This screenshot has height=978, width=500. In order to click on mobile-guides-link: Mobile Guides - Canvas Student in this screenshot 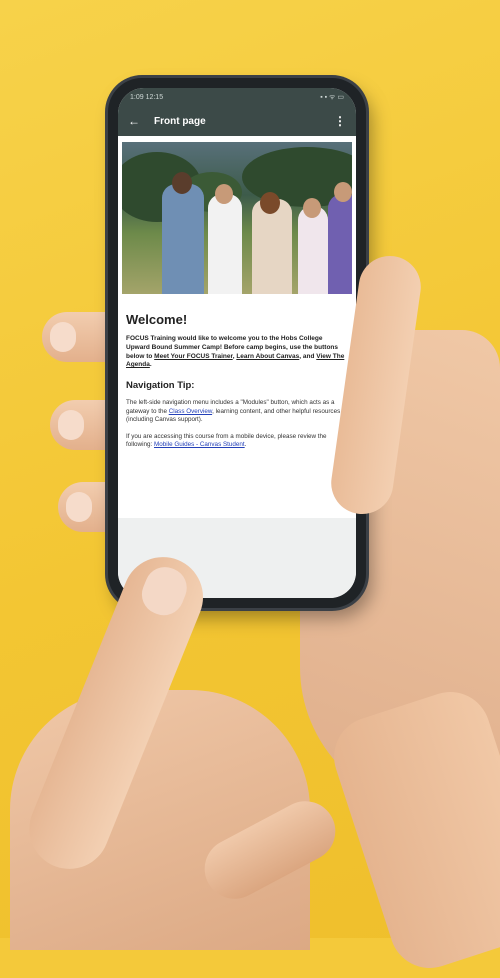, I will do `click(199, 444)`.